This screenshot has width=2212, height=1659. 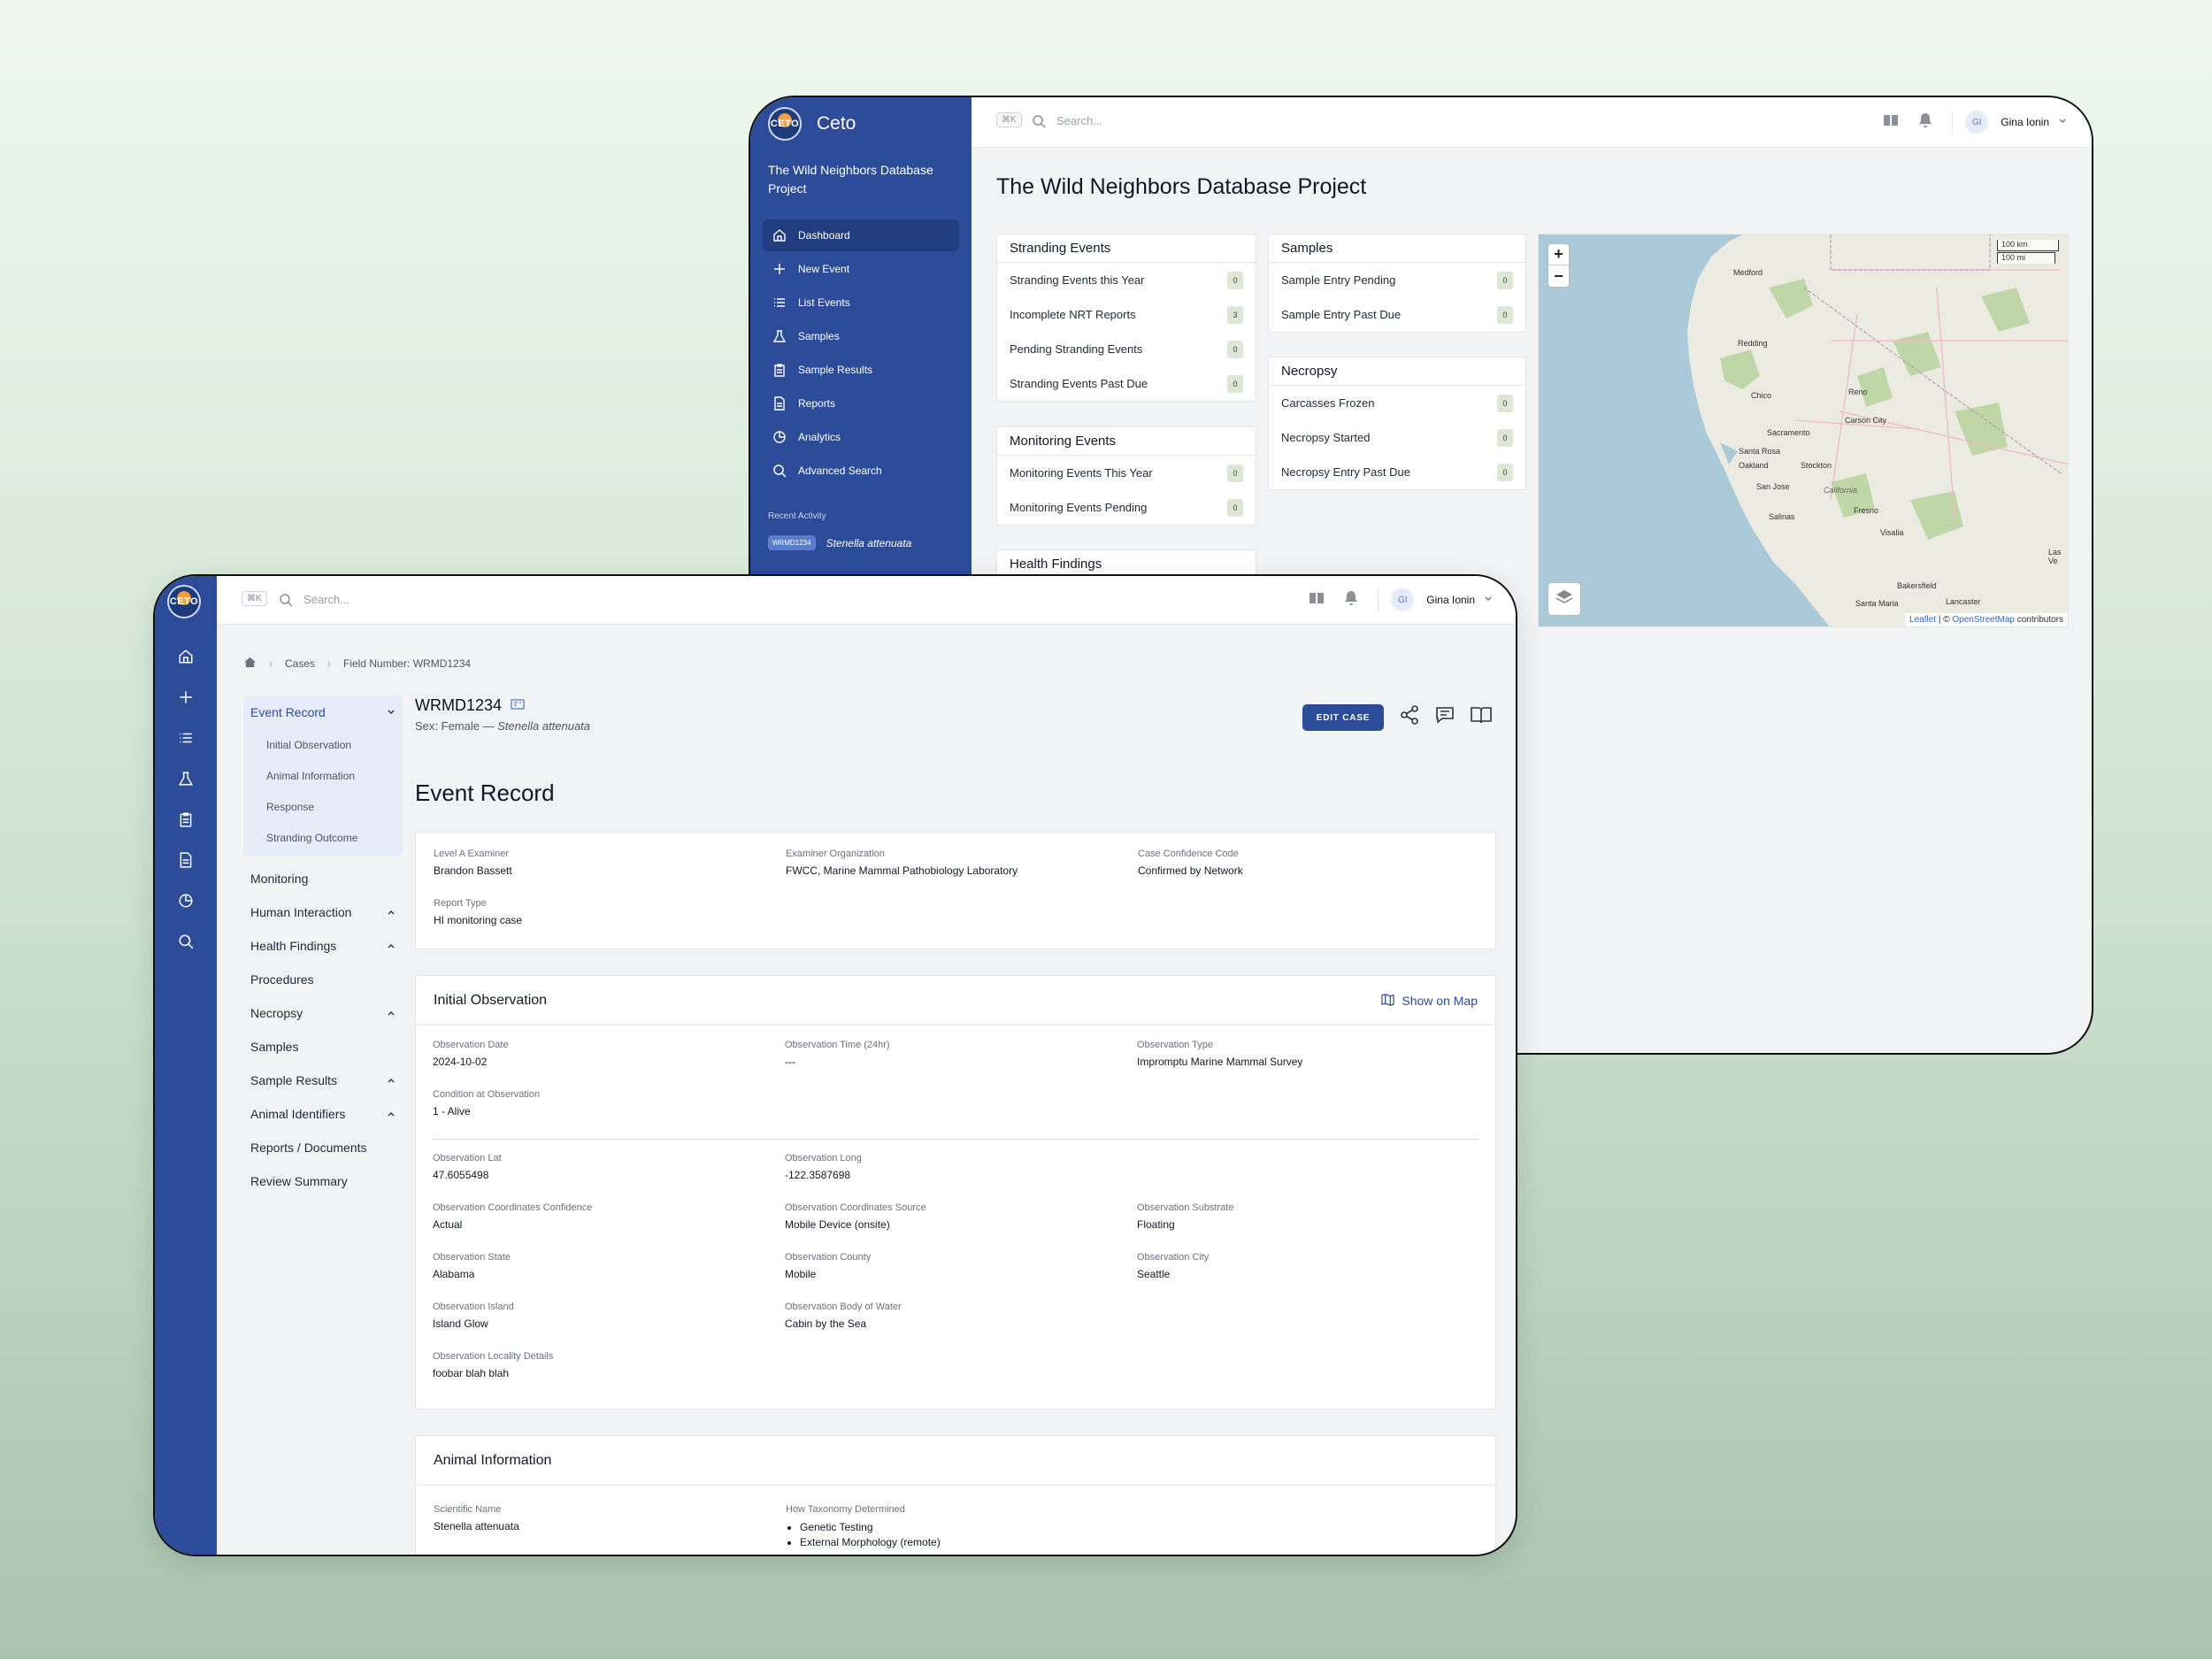 What do you see at coordinates (300, 664) in the screenshot?
I see `breadcrumb-cases: Cases` at bounding box center [300, 664].